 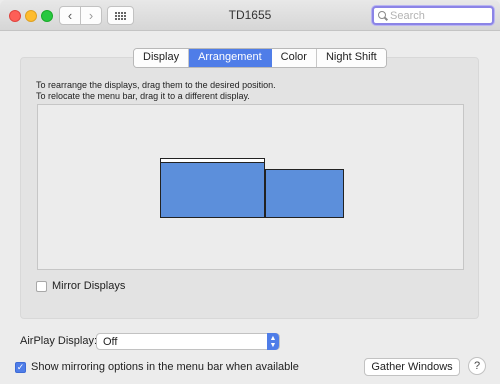 I want to click on back-button: ‹, so click(x=70, y=15).